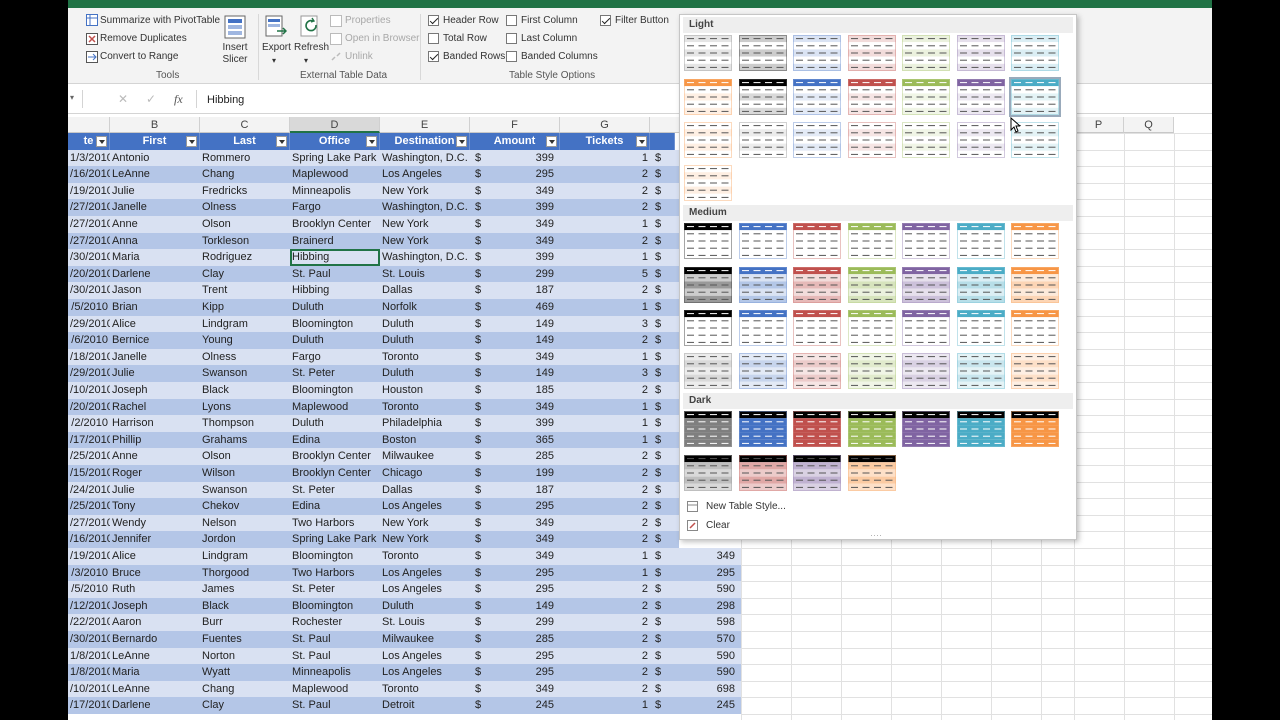 Image resolution: width=1280 pixels, height=720 pixels. Describe the element at coordinates (155, 573) in the screenshot. I see `table-cell: Bruce` at that location.